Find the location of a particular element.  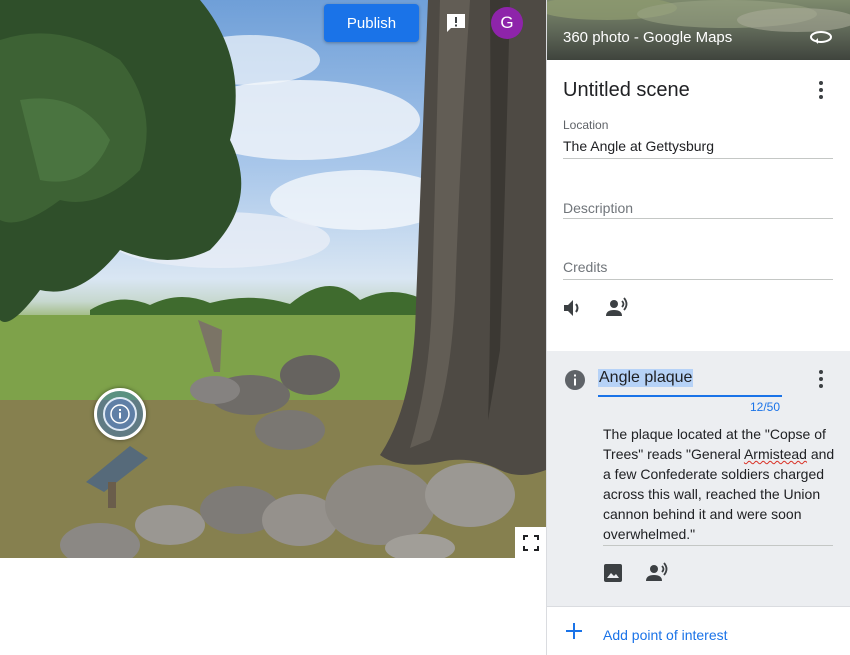

add-point-of-interest-label: Add point of interest is located at coordinates (665, 635).